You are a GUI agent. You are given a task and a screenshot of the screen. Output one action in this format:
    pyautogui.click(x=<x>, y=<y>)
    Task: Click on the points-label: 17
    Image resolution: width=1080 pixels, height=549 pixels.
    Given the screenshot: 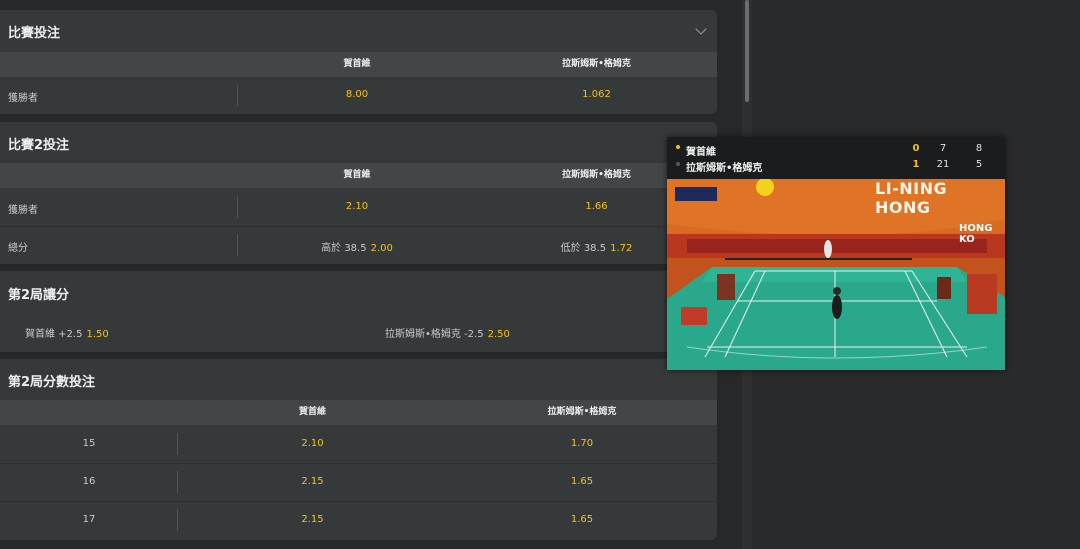 What is the action you would take?
    pyautogui.click(x=89, y=519)
    